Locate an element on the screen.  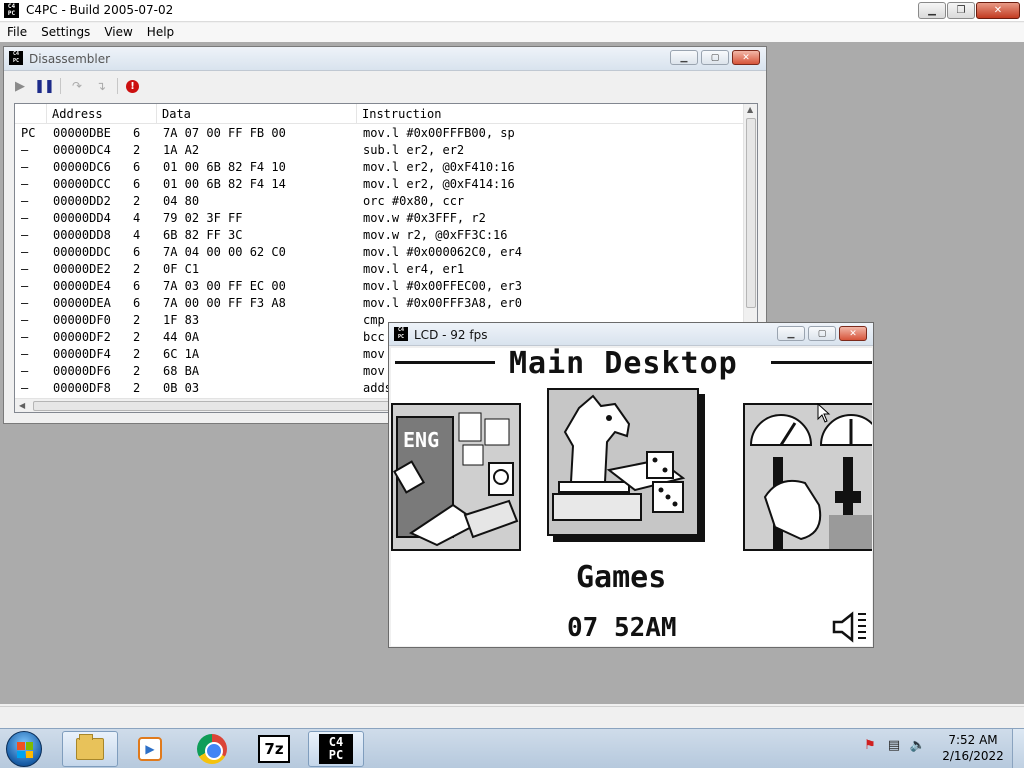
minimize-icon: ▁ is located at coordinates (932, 10).